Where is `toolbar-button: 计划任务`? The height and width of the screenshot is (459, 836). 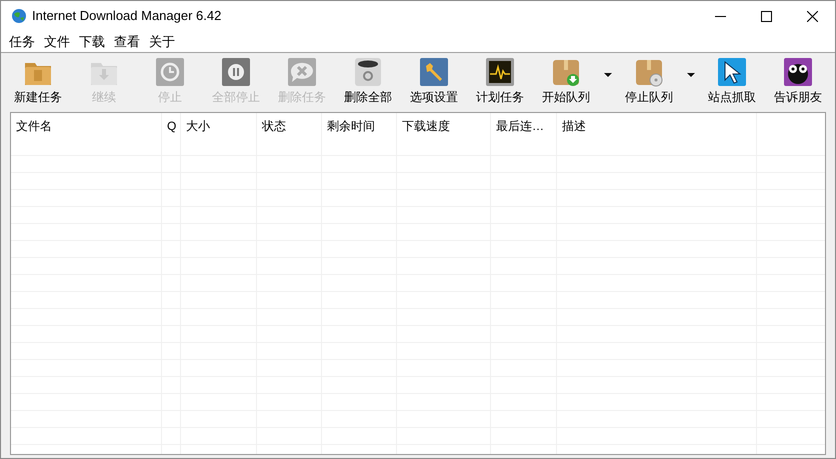
toolbar-button: 计划任务 is located at coordinates (500, 82).